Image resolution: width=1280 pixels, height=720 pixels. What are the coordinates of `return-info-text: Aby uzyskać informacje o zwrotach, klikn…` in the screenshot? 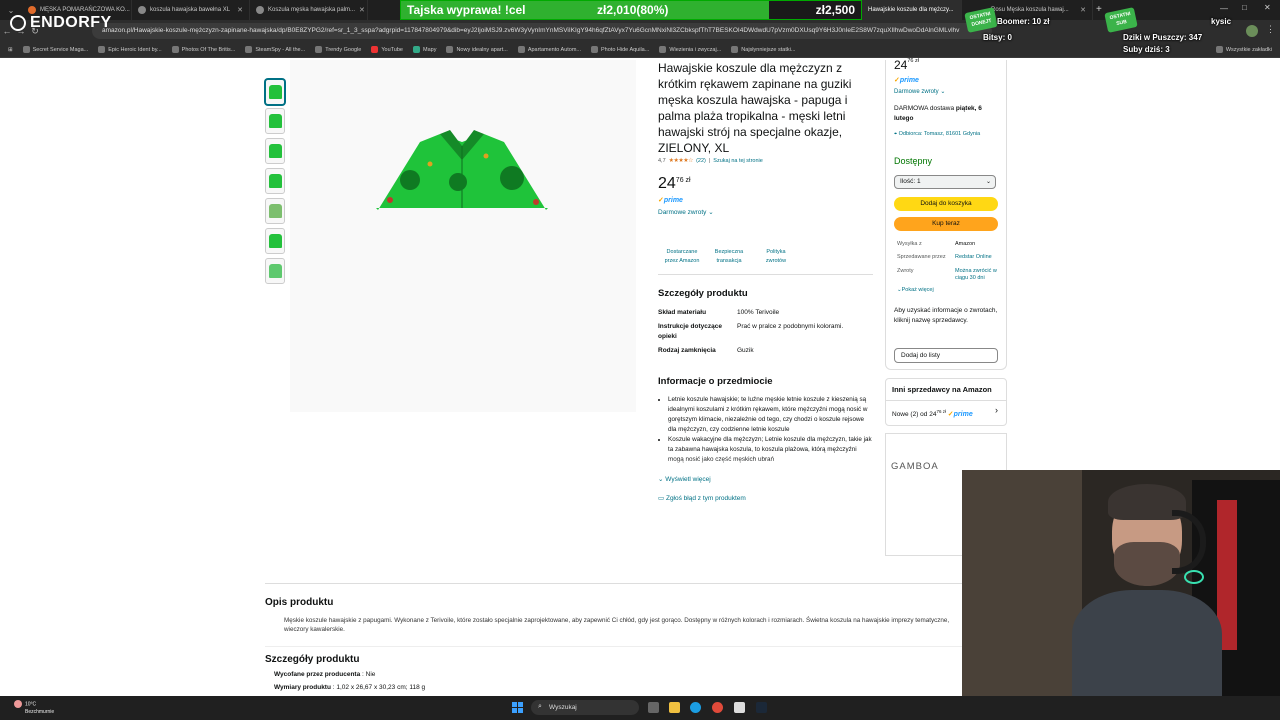 It's located at (946, 315).